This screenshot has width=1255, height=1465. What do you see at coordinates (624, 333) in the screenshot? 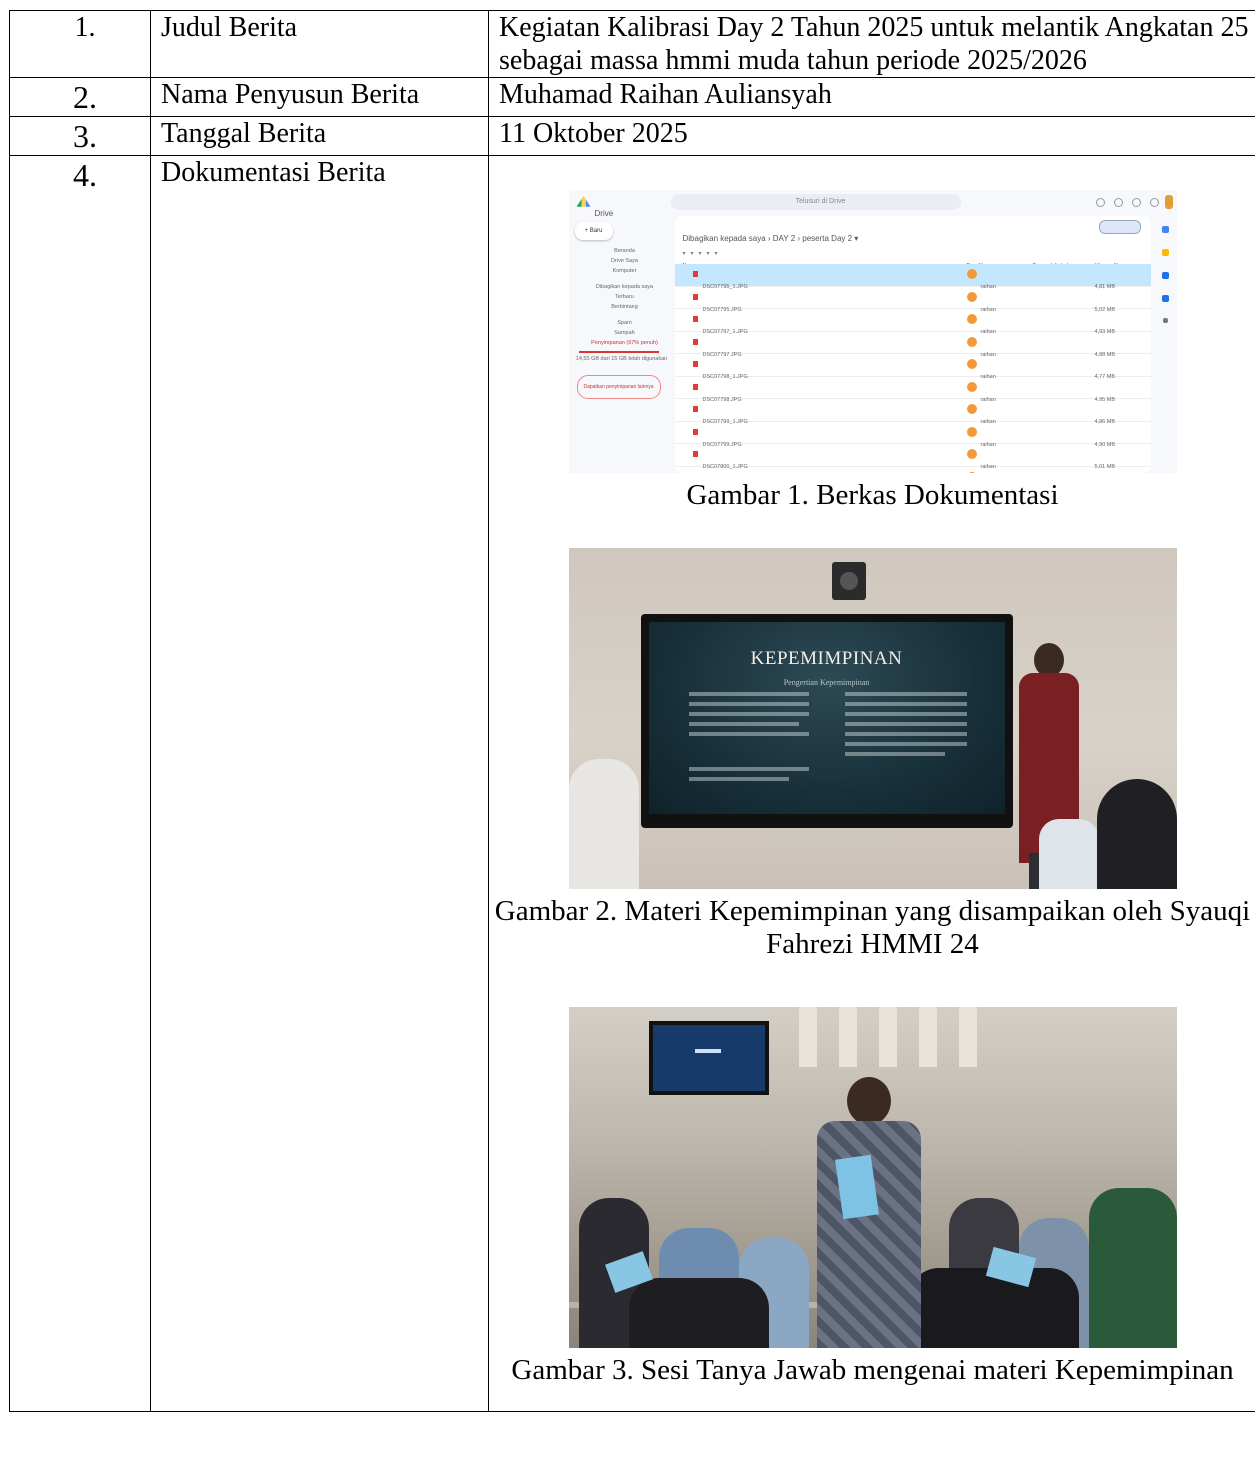
I see `sidebar-item: Sampah` at bounding box center [624, 333].